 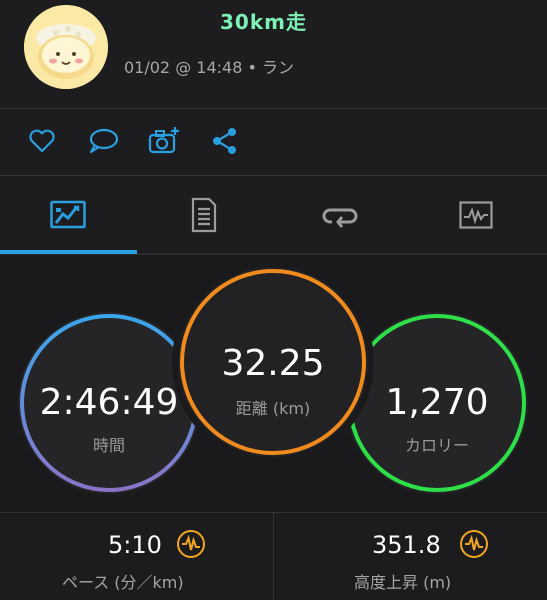 I want to click on chart-icon, so click(x=476, y=215).